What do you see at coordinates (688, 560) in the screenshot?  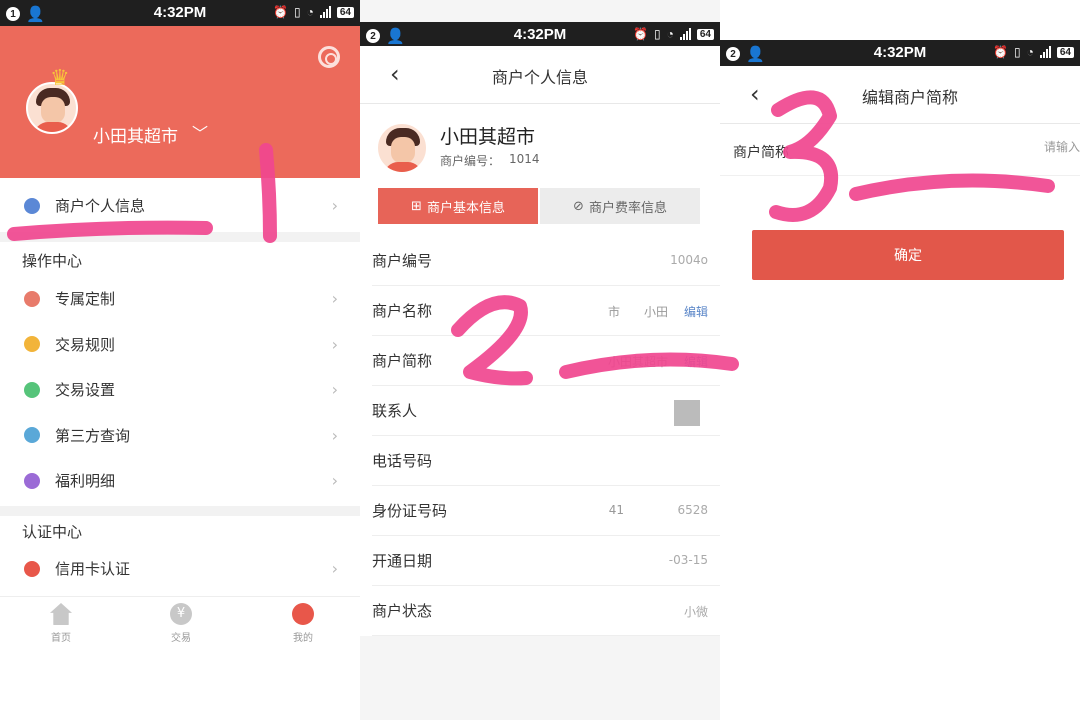 I see `row-value: -03-15` at bounding box center [688, 560].